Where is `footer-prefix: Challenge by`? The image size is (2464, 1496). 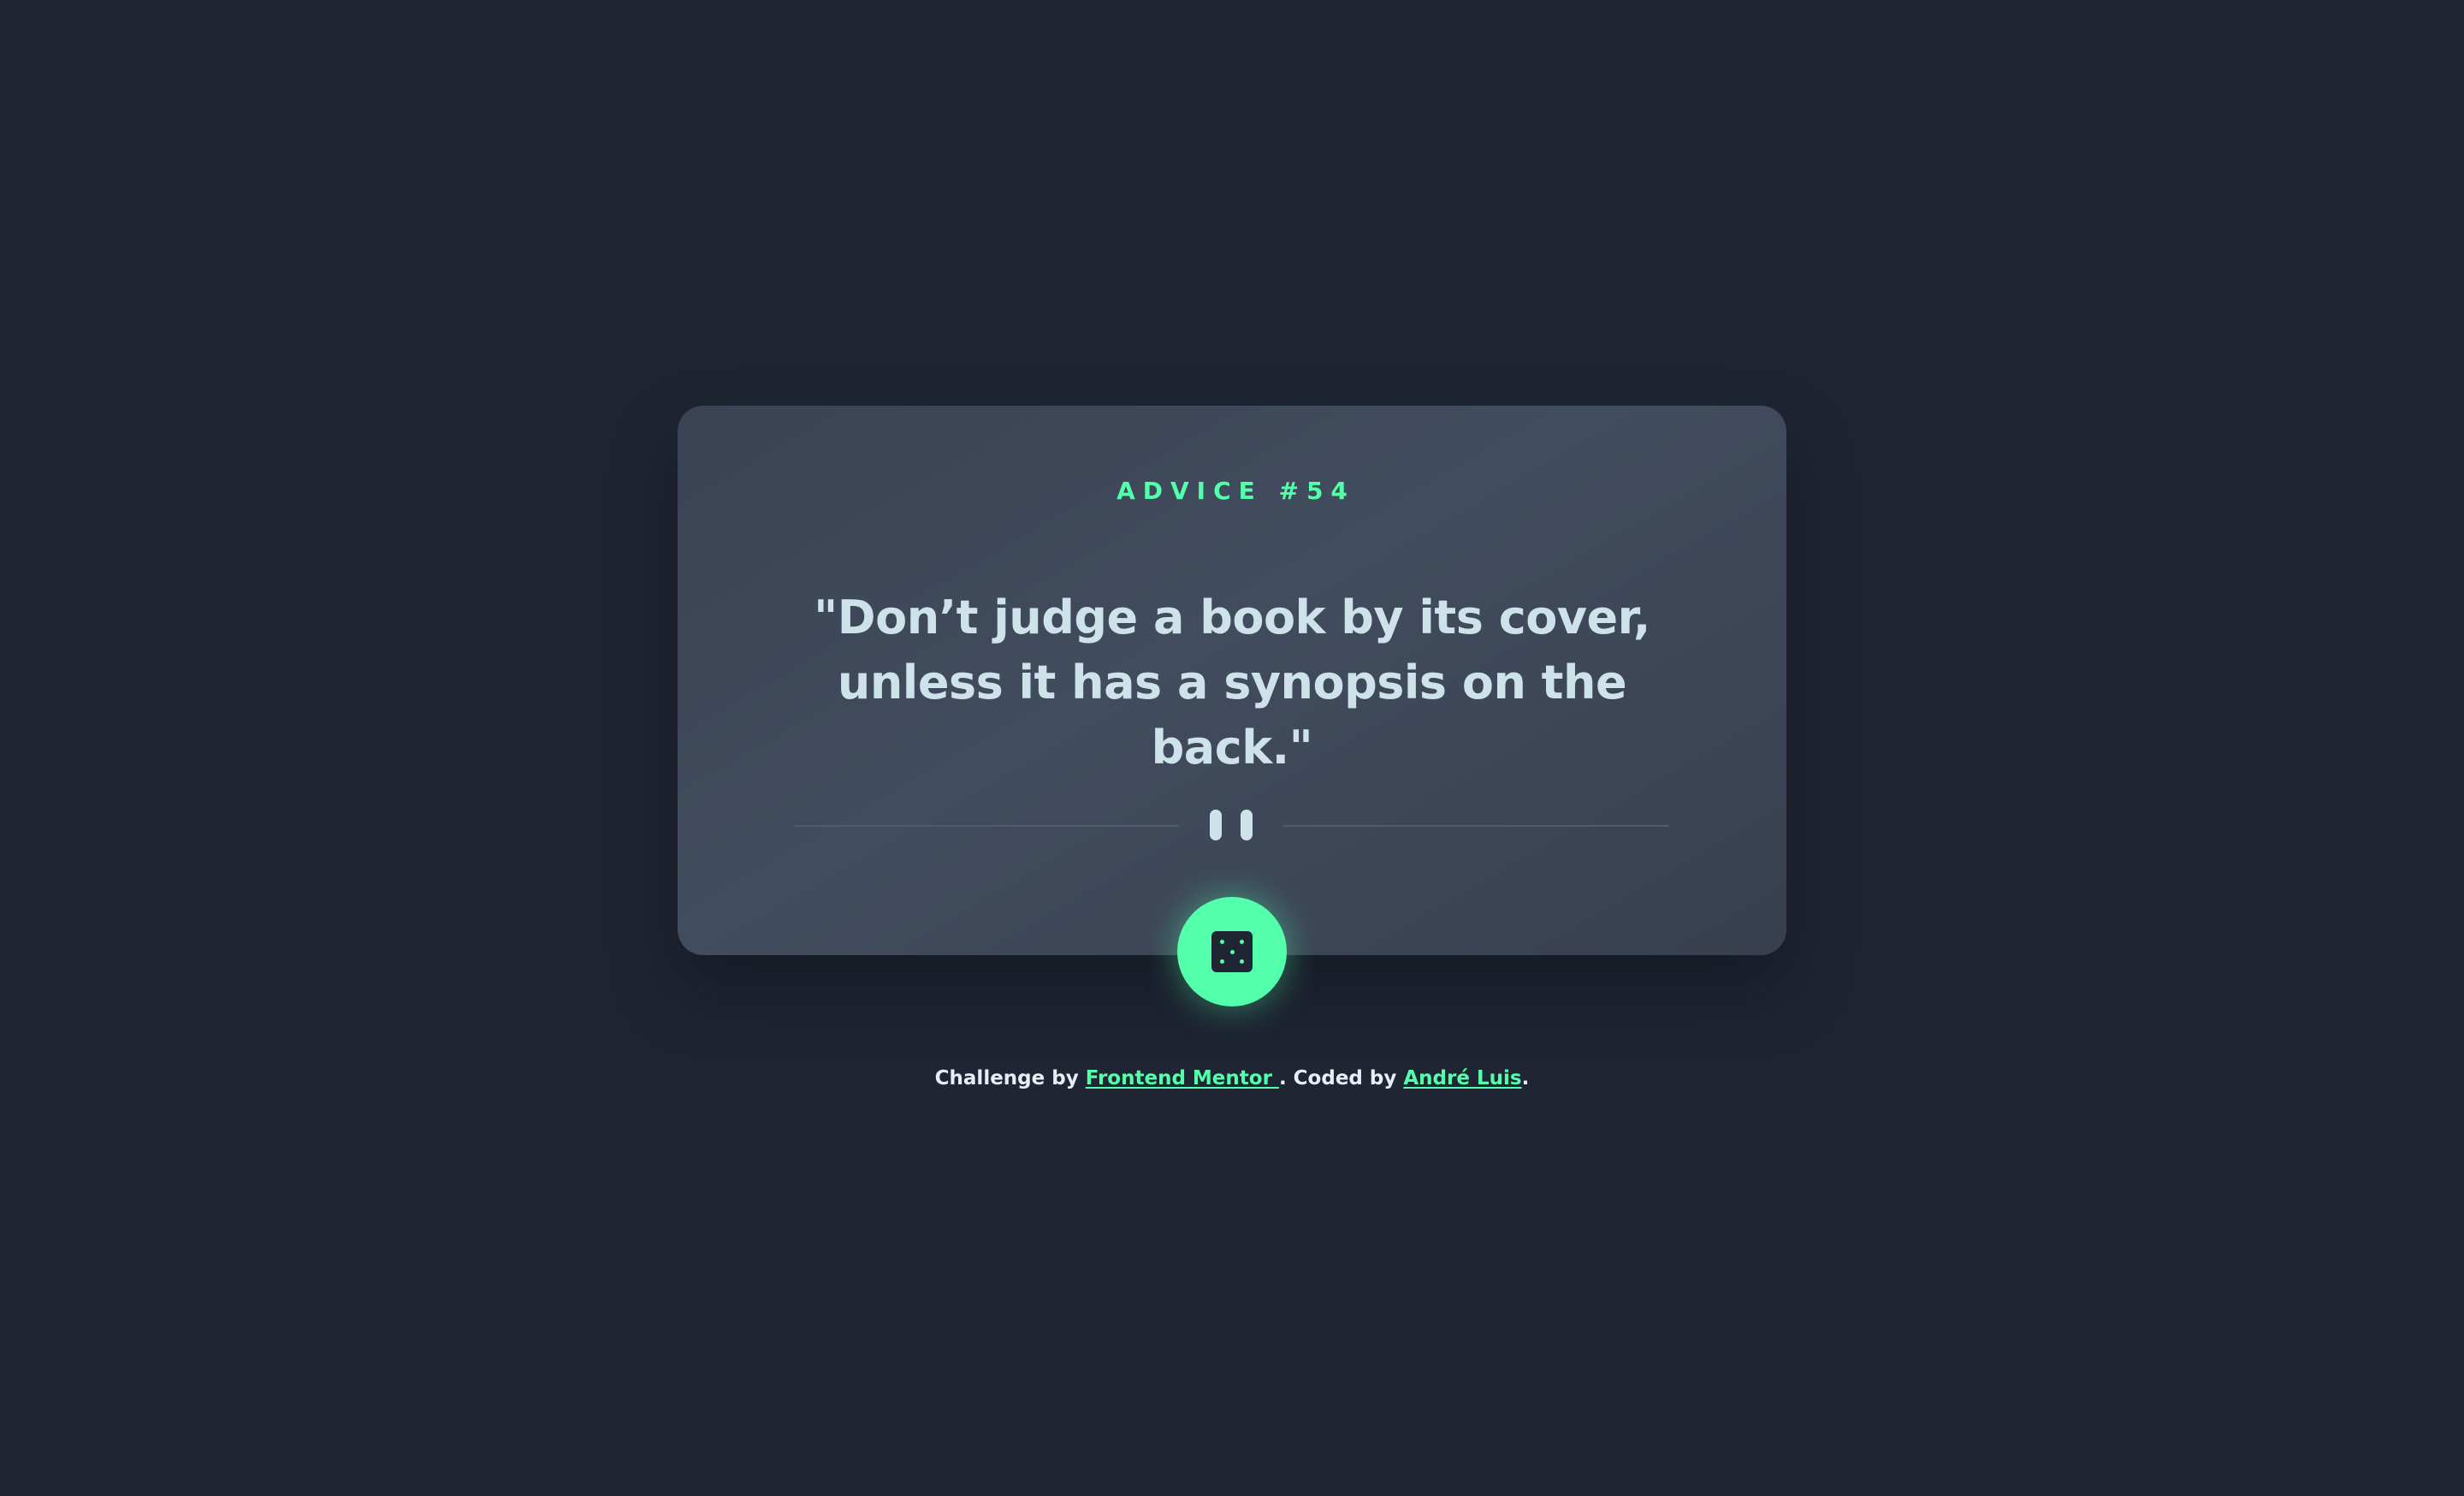
footer-prefix: Challenge by is located at coordinates (1010, 1078).